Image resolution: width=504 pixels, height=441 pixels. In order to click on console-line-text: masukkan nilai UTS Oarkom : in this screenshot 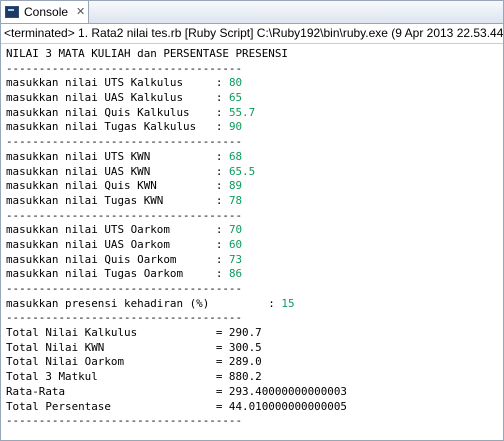, I will do `click(117, 230)`.